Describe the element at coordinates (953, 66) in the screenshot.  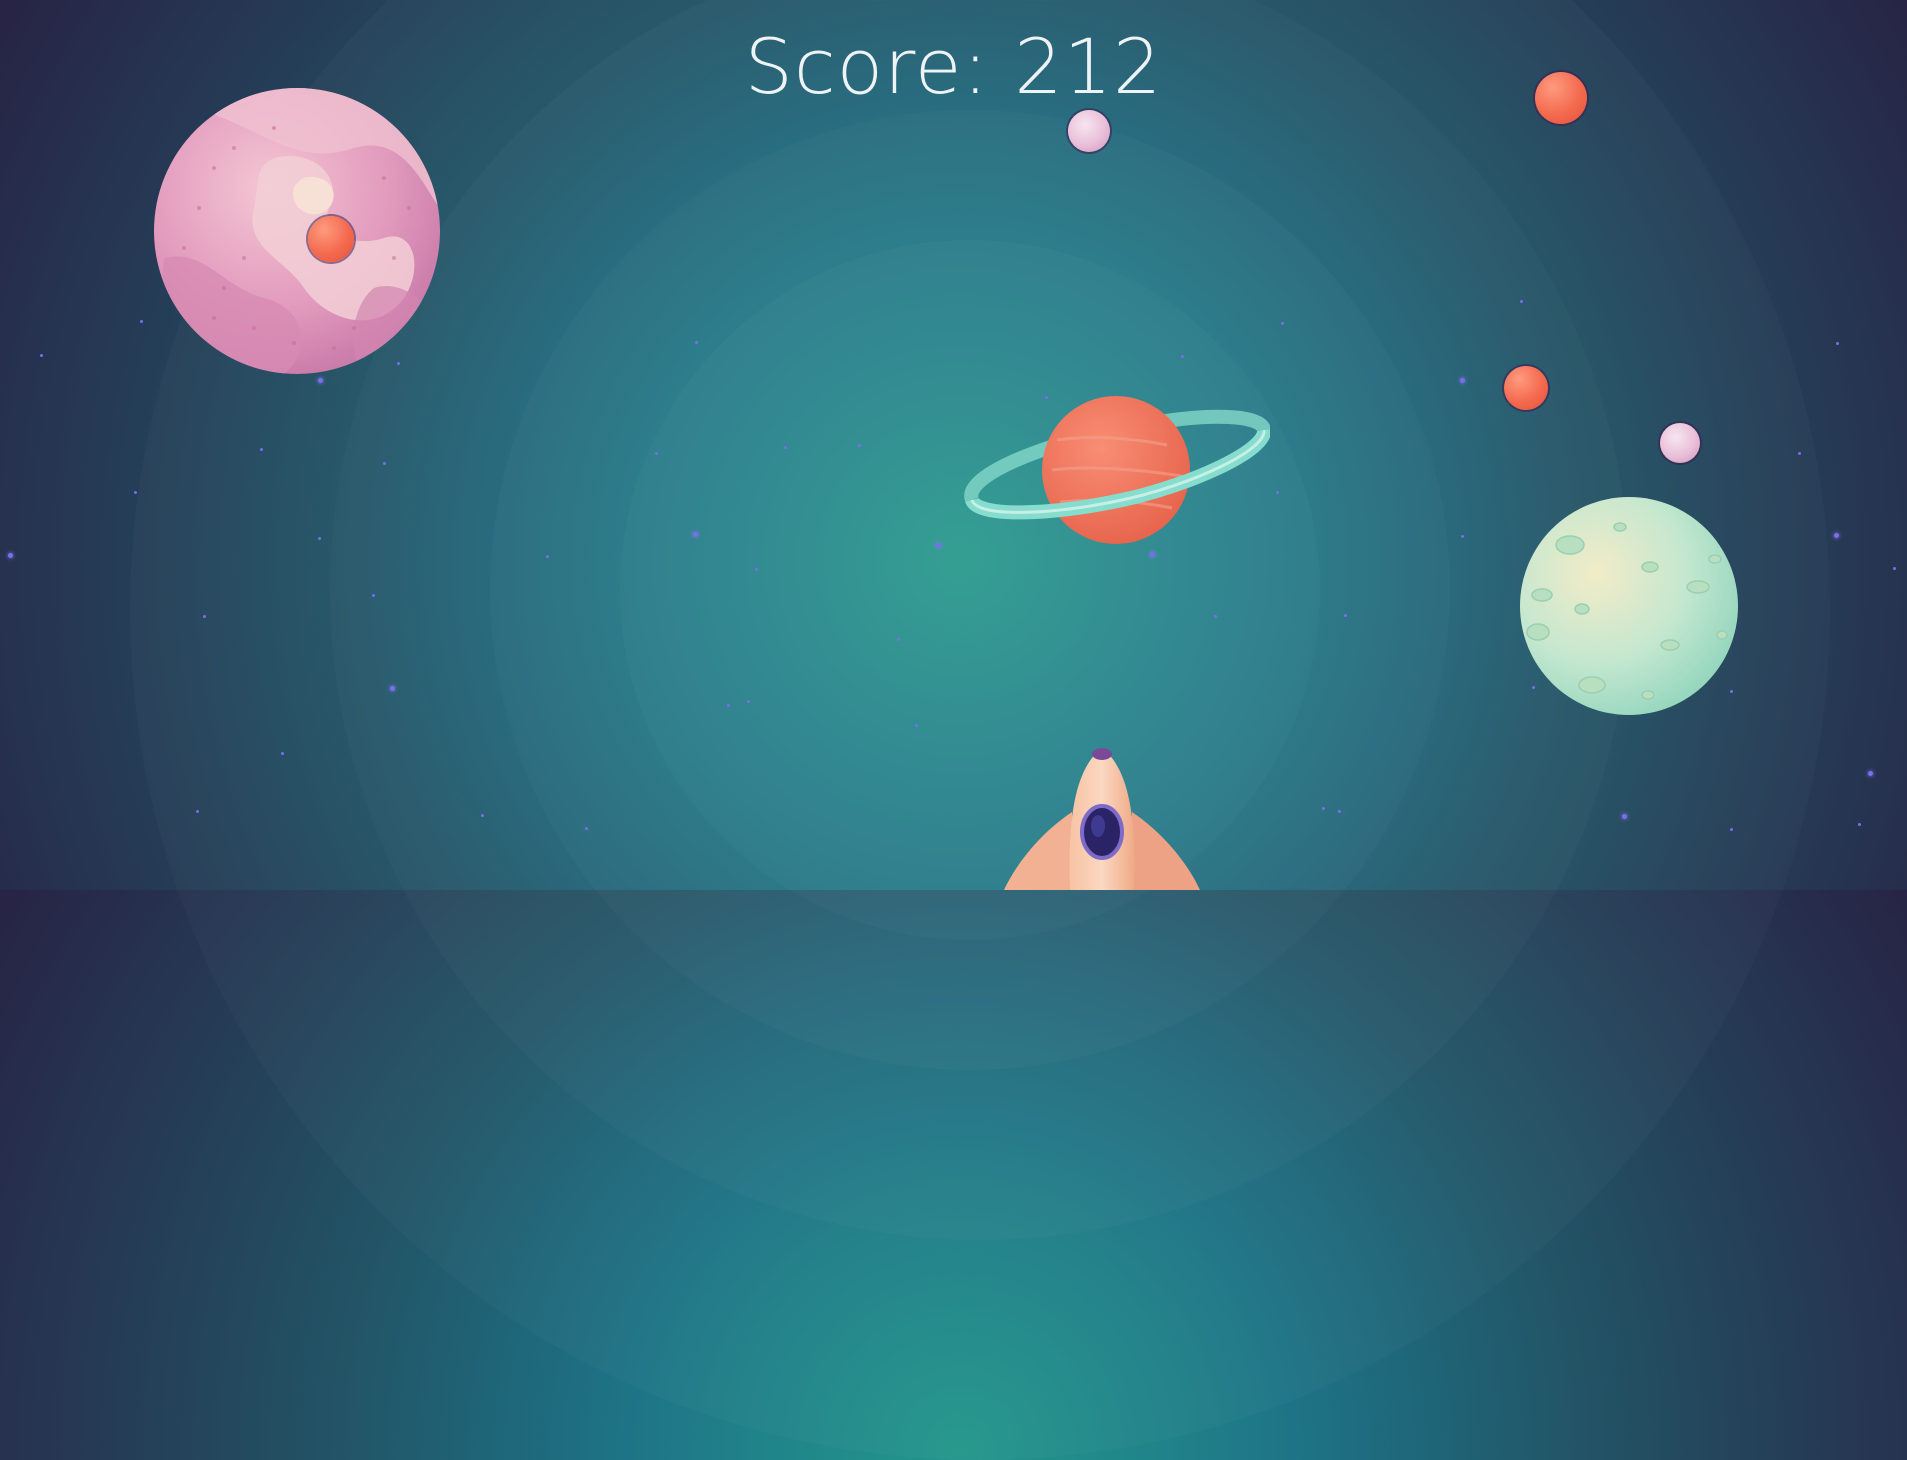
I see `score-display: Score: 212` at that location.